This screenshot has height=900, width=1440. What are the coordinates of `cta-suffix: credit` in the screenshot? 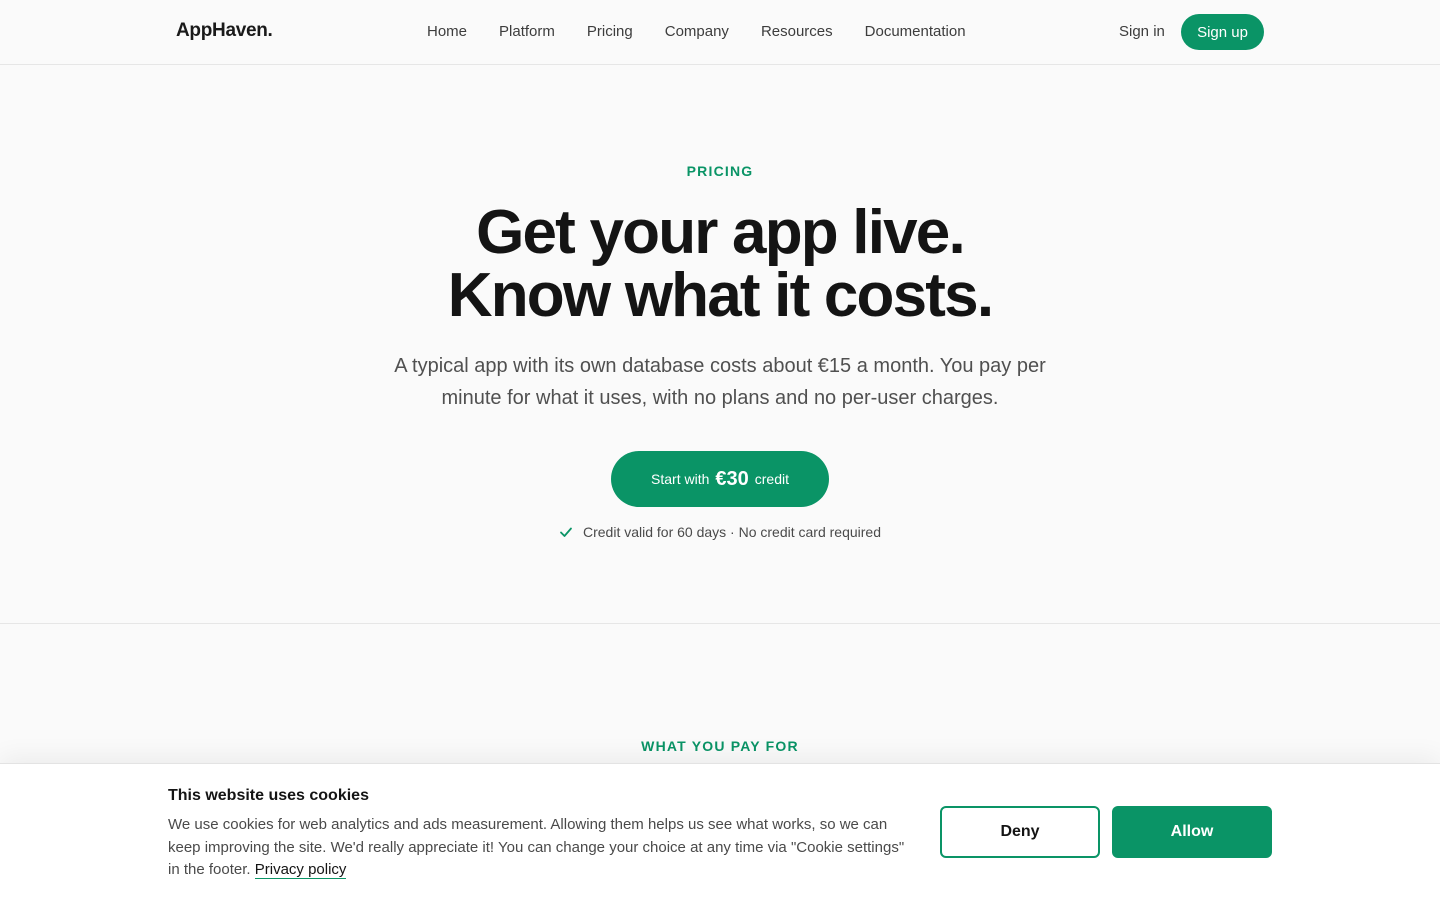 It's located at (771, 479).